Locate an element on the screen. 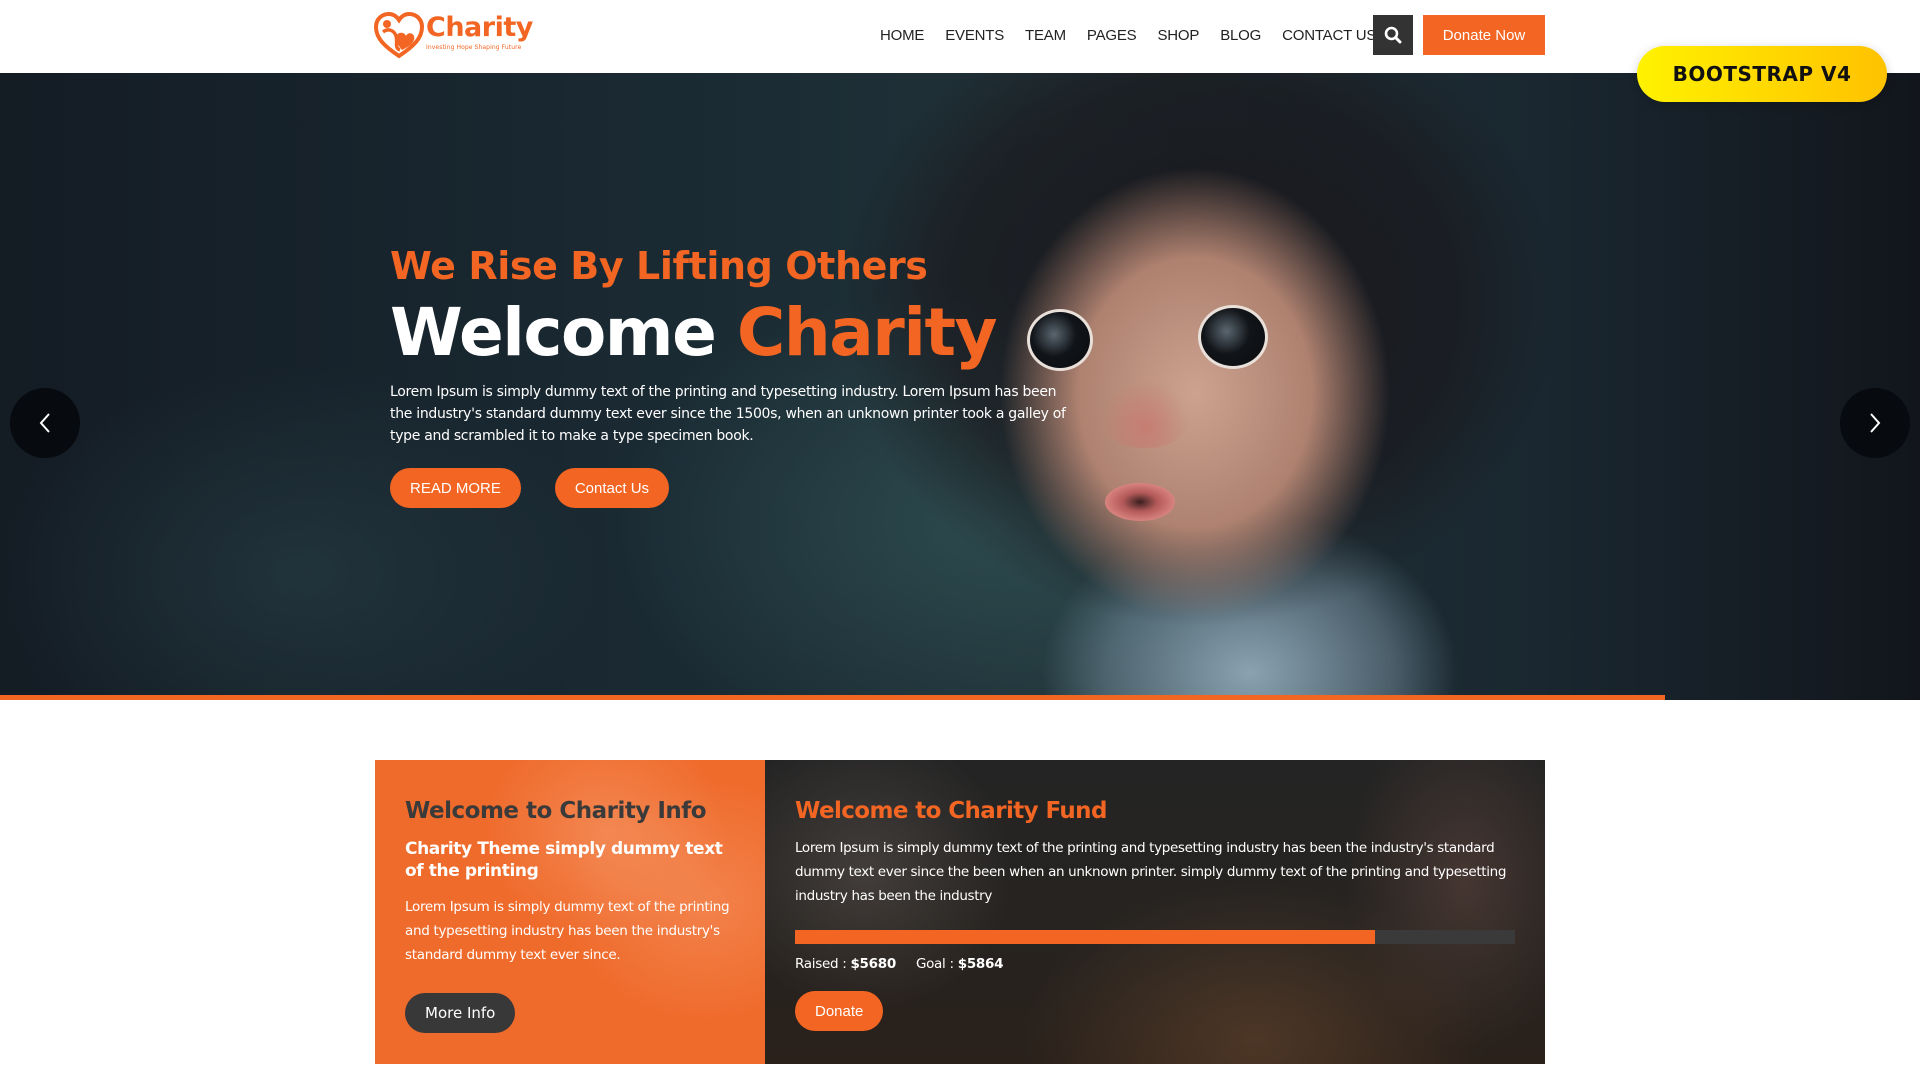 This screenshot has width=1920, height=1080. search-icon is located at coordinates (1393, 35).